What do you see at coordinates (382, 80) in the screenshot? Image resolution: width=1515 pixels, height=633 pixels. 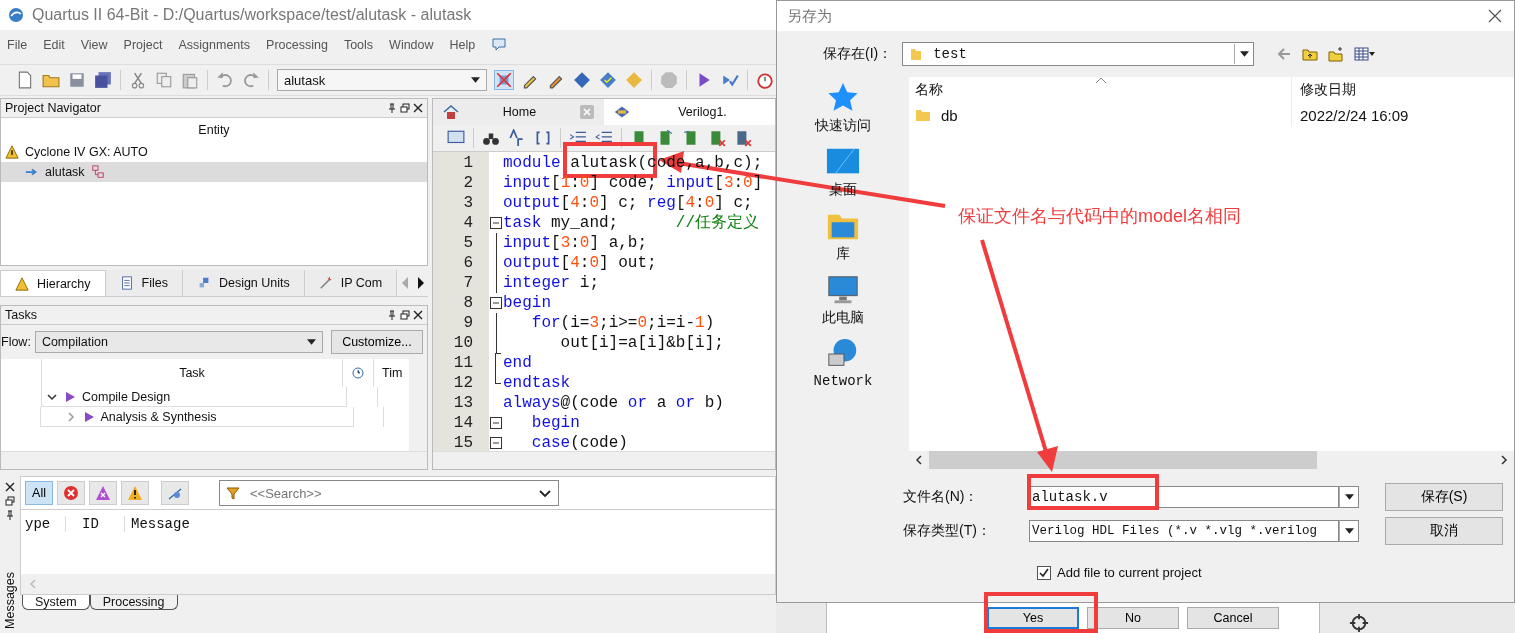 I see `project-combo: alutask` at bounding box center [382, 80].